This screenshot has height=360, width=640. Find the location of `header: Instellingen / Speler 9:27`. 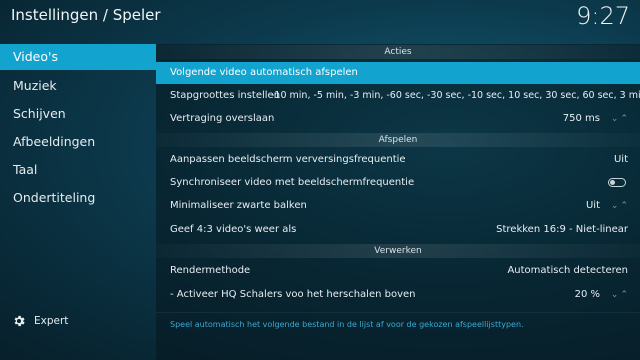

header: Instellingen / Speler 9:27 is located at coordinates (320, 18).